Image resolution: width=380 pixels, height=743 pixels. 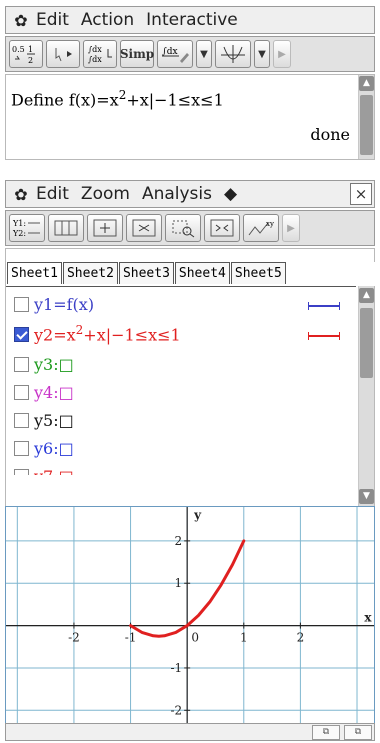 What do you see at coordinates (179, 541) in the screenshot?
I see `y-tick-label: 2` at bounding box center [179, 541].